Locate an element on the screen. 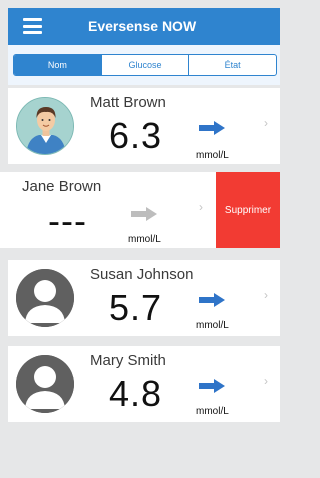 Image resolution: width=320 pixels, height=478 pixels. app-title: Eversense NOW is located at coordinates (142, 26).